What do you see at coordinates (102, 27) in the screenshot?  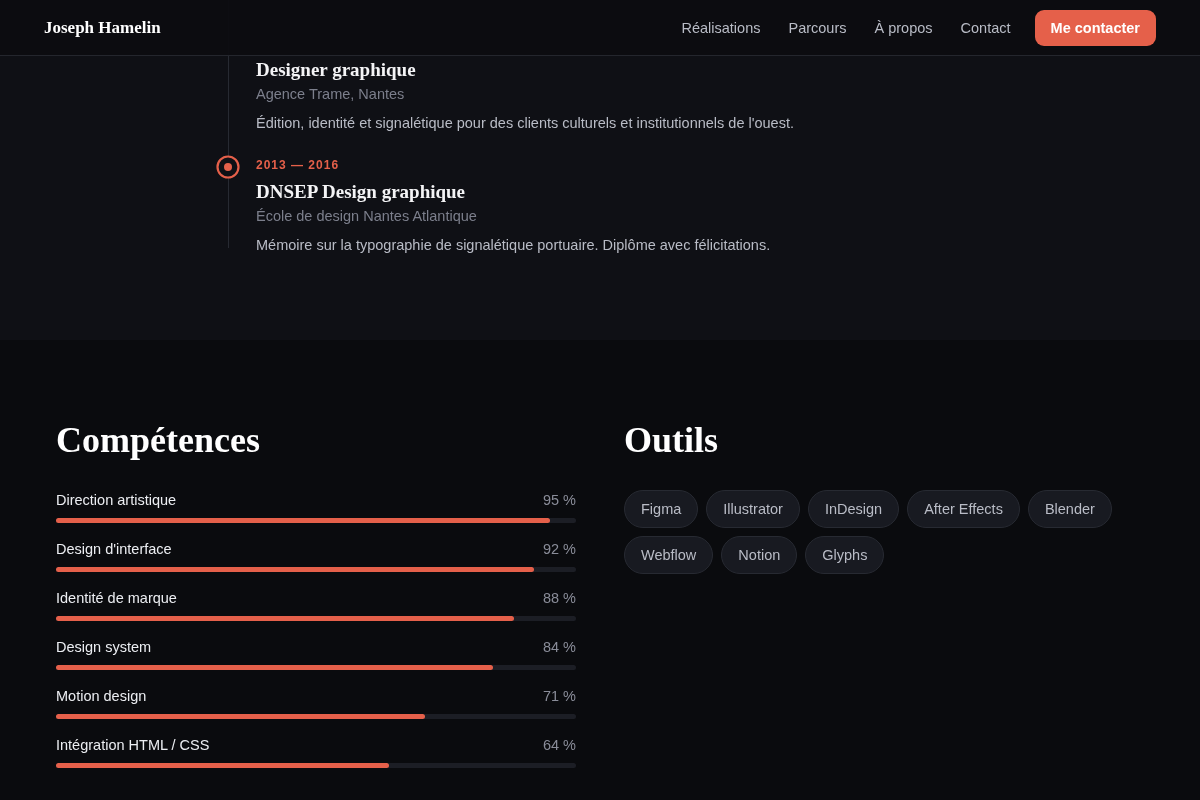 I see `site-name: Joseph Hamelin` at bounding box center [102, 27].